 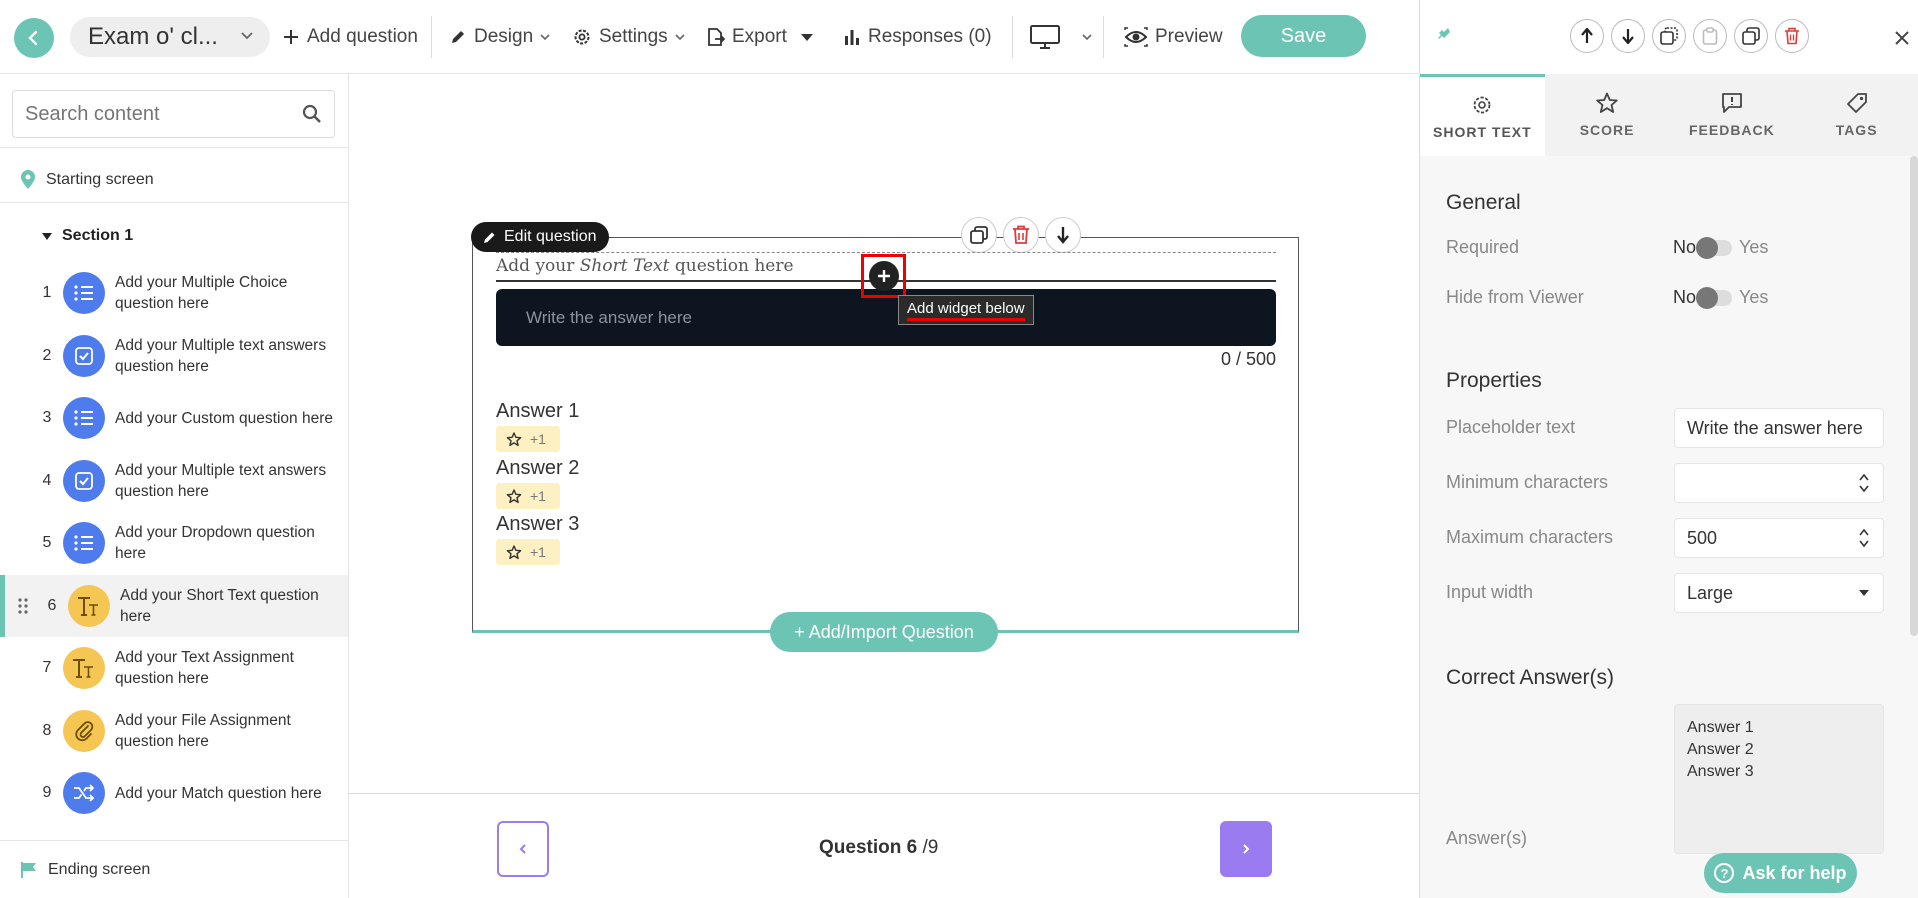 I want to click on question-number: 3, so click(x=47, y=417).